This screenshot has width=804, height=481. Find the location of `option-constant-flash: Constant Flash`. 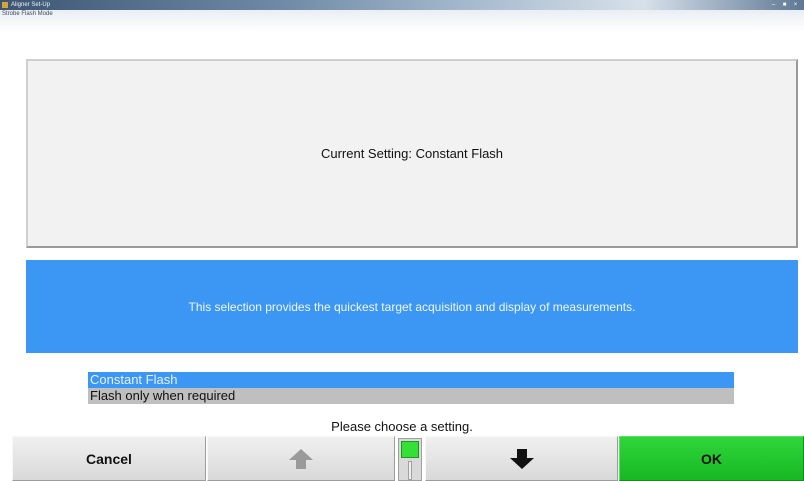

option-constant-flash: Constant Flash is located at coordinates (411, 380).